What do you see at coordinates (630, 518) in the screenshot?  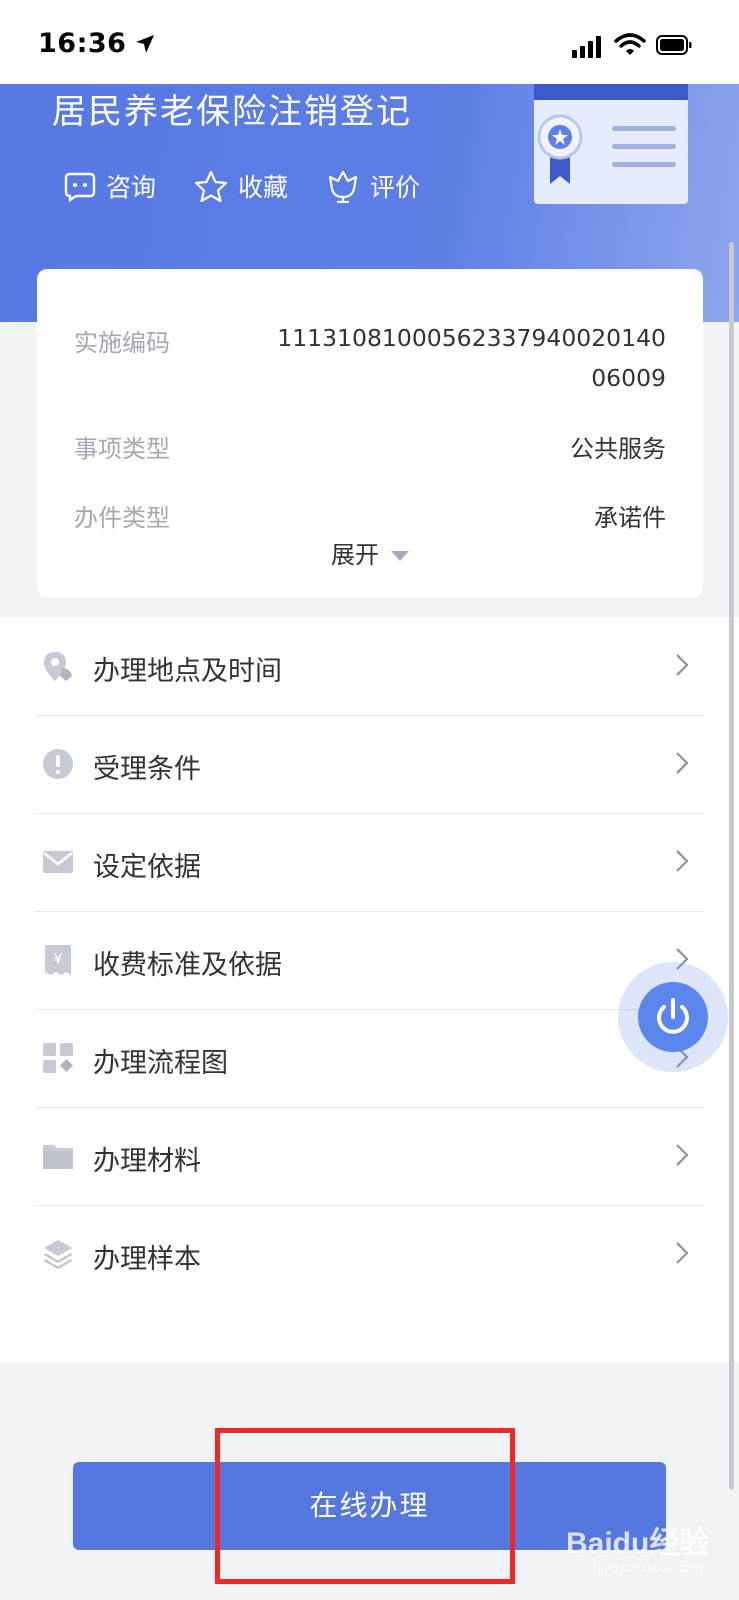 I see `info-value: 承诺件` at bounding box center [630, 518].